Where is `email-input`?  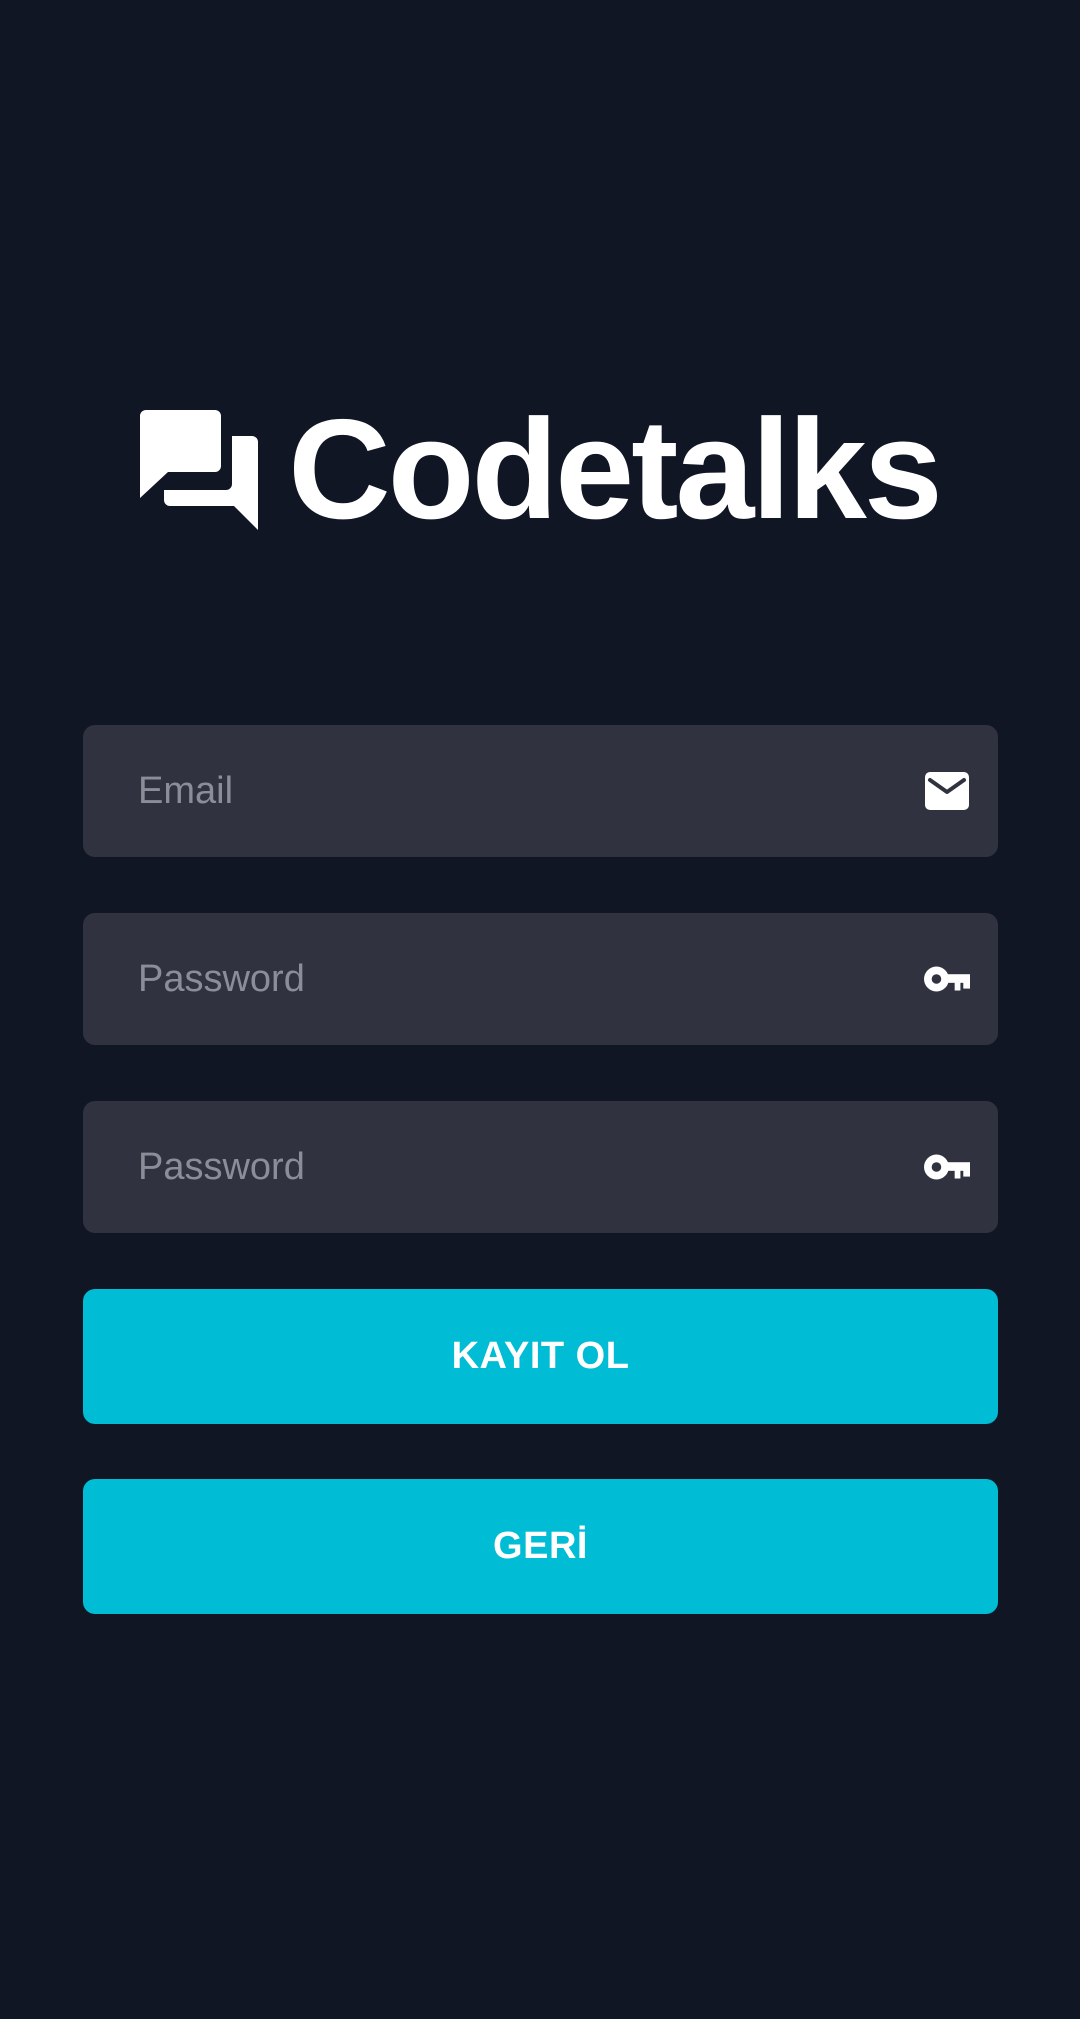 email-input is located at coordinates (531, 791).